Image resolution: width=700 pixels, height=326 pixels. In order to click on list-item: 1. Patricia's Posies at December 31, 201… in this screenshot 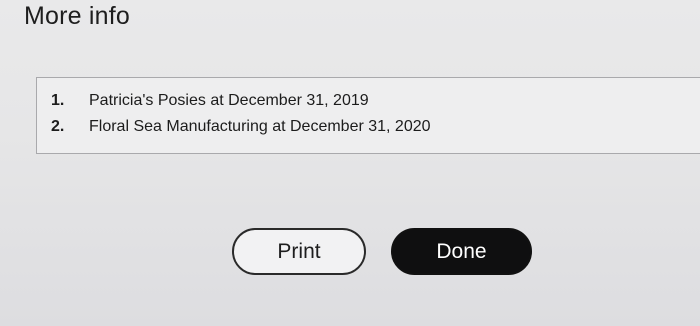, I will do `click(241, 105)`.